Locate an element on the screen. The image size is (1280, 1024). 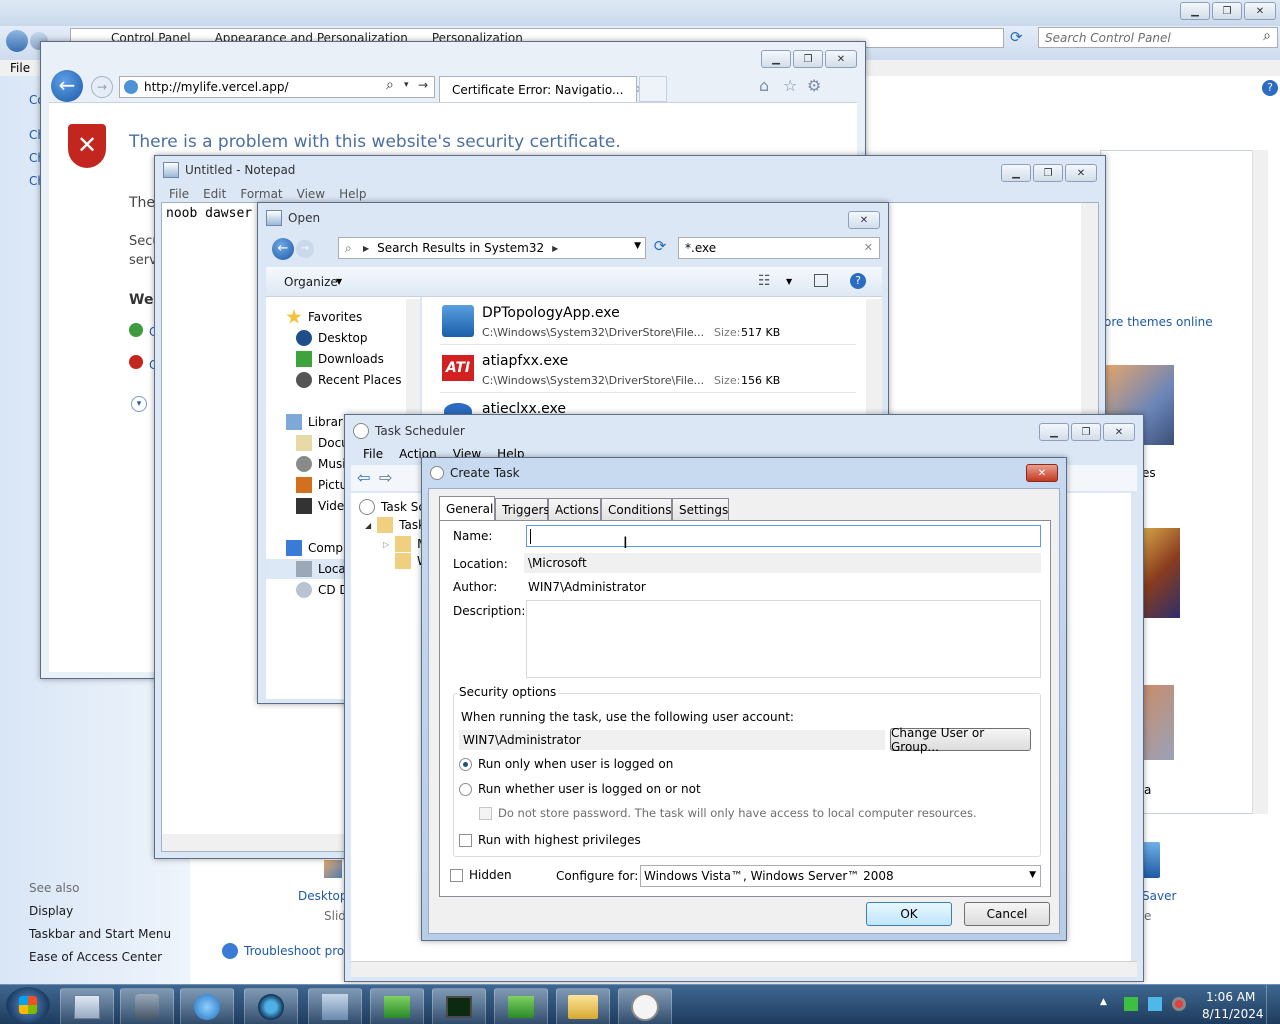
back-arrow-icon: ⇦ is located at coordinates (363, 477).